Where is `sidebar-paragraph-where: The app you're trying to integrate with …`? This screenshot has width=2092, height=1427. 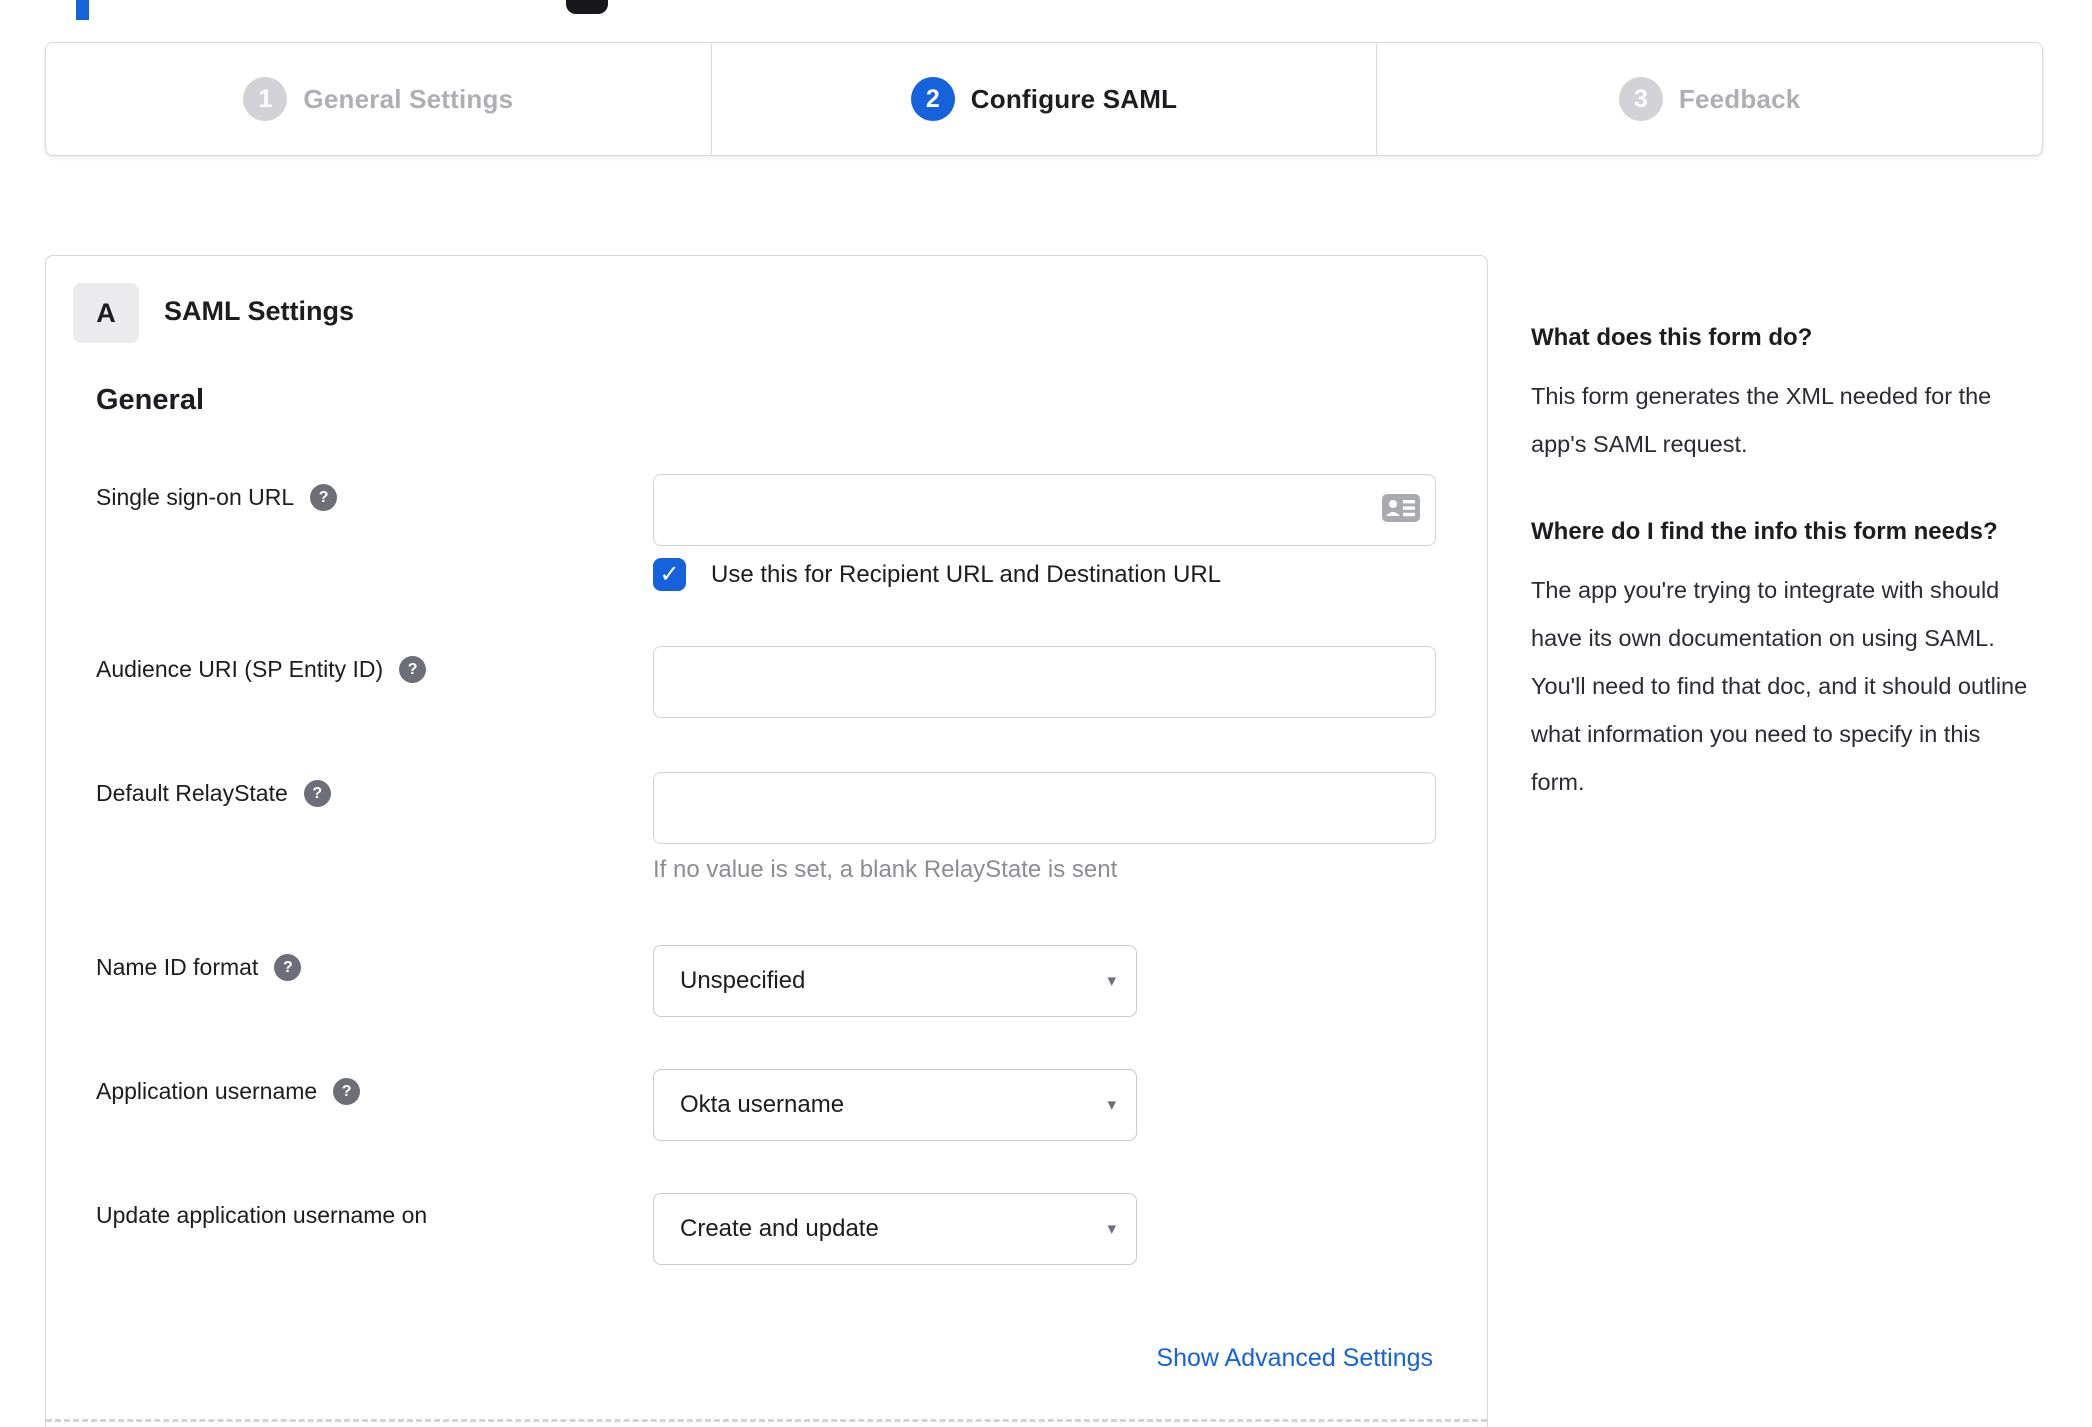
sidebar-paragraph-where: The app you're trying to integrate with … is located at coordinates (1779, 686).